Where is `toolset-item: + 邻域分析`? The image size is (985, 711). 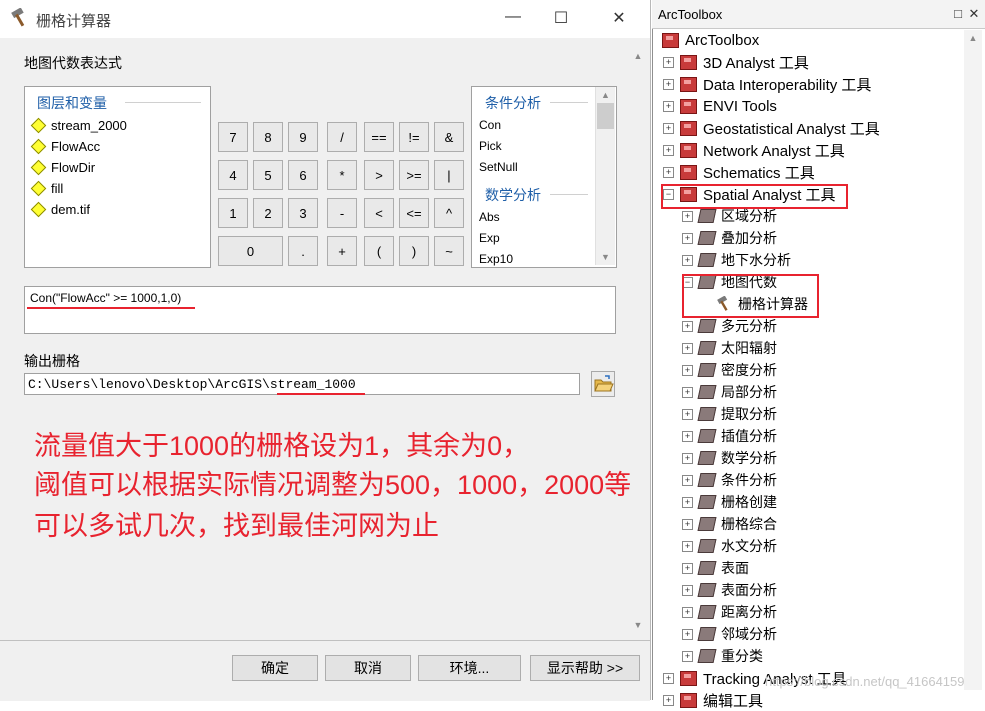 toolset-item: + 邻域分析 is located at coordinates (729, 634).